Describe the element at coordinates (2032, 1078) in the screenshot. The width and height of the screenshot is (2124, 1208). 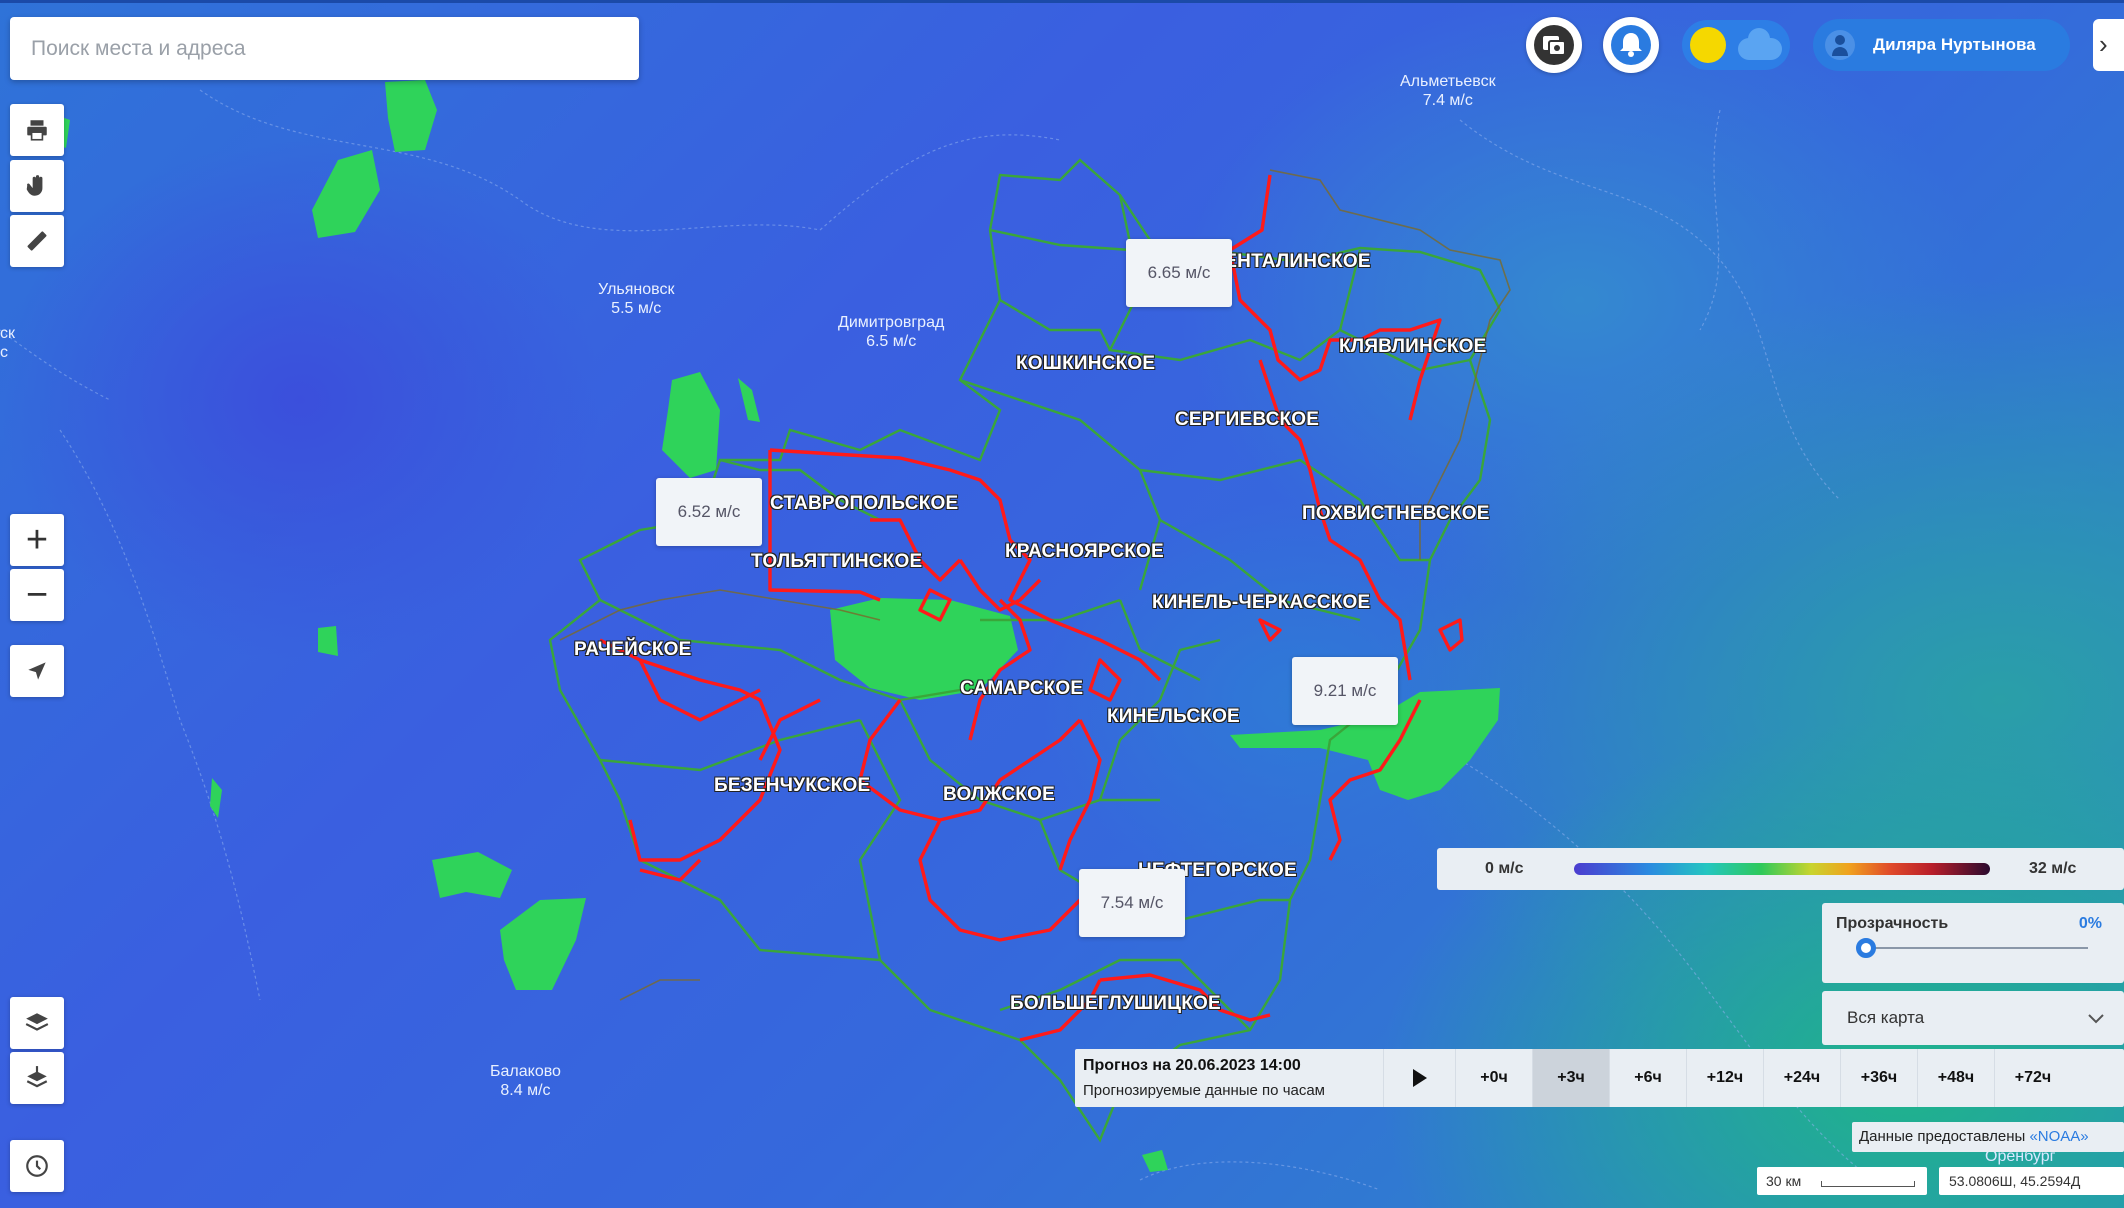
I see `forecast-step: +72ч` at that location.